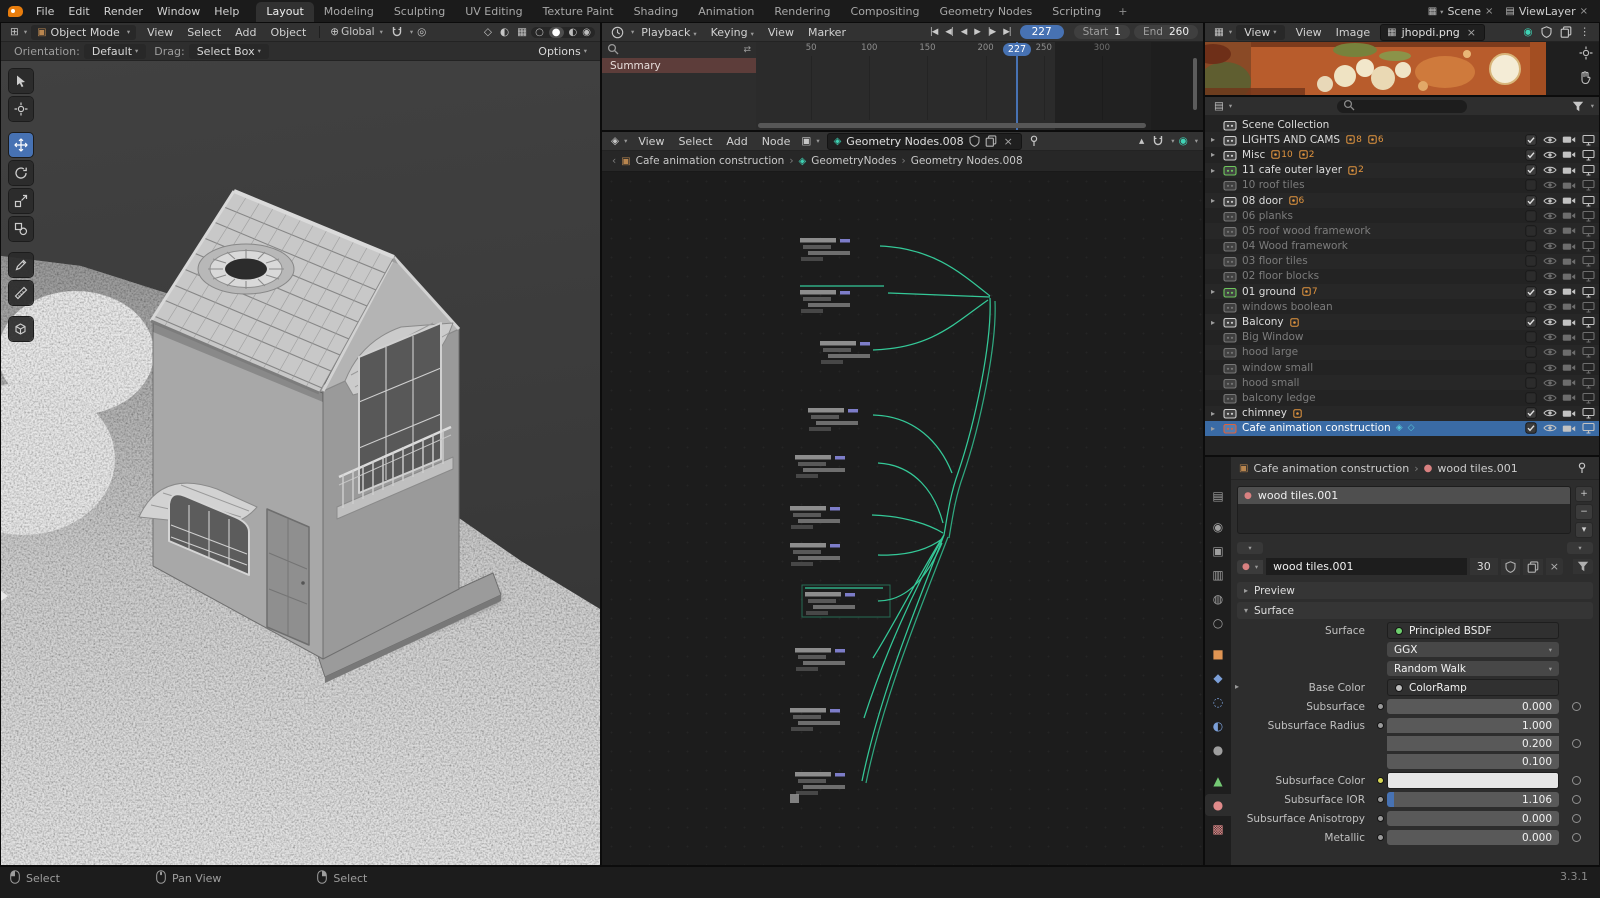  I want to click on workspace-tab-compositing: Compositing, so click(885, 12).